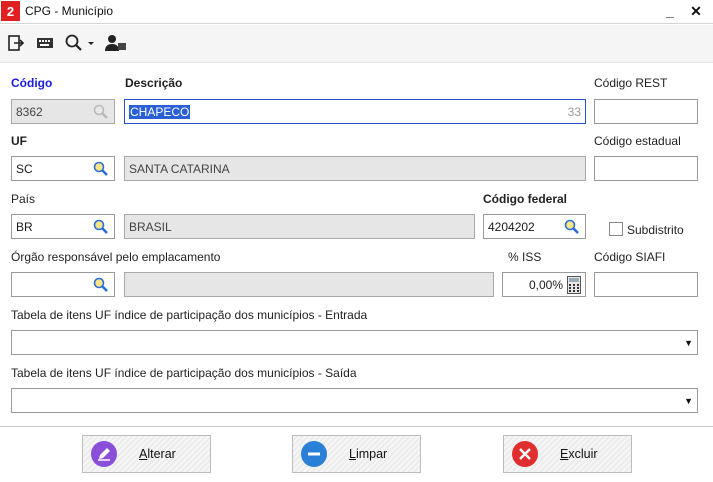  Describe the element at coordinates (10, 11) in the screenshot. I see `app-icon: 2` at that location.